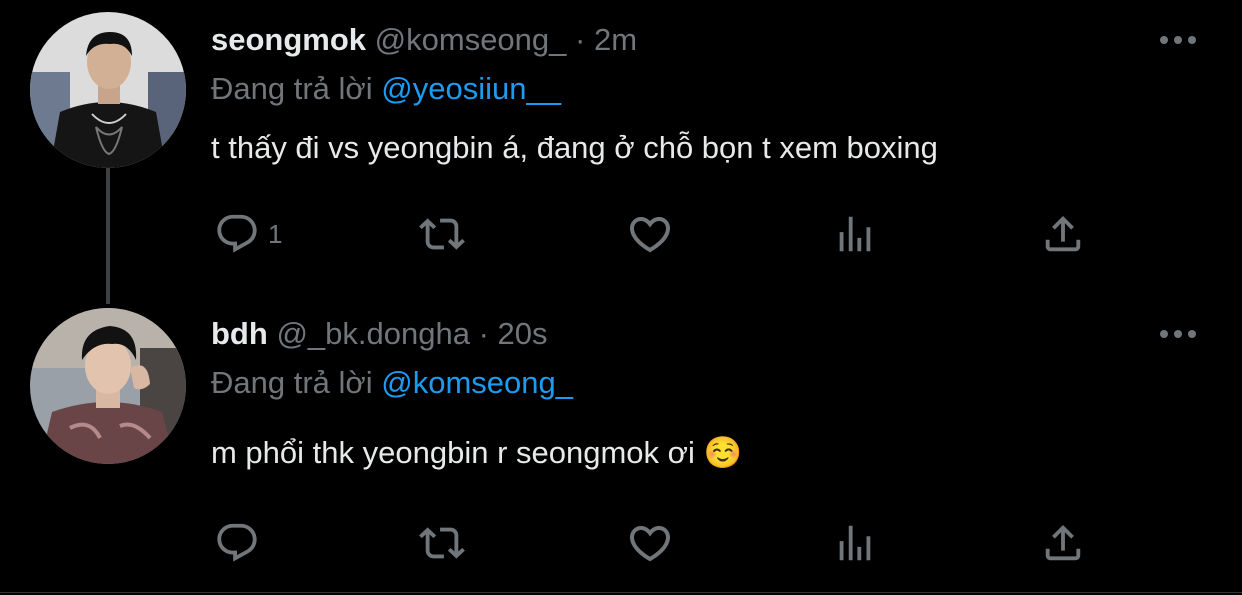  I want to click on reply-context: Đang trả lời @komseong_, so click(392, 383).